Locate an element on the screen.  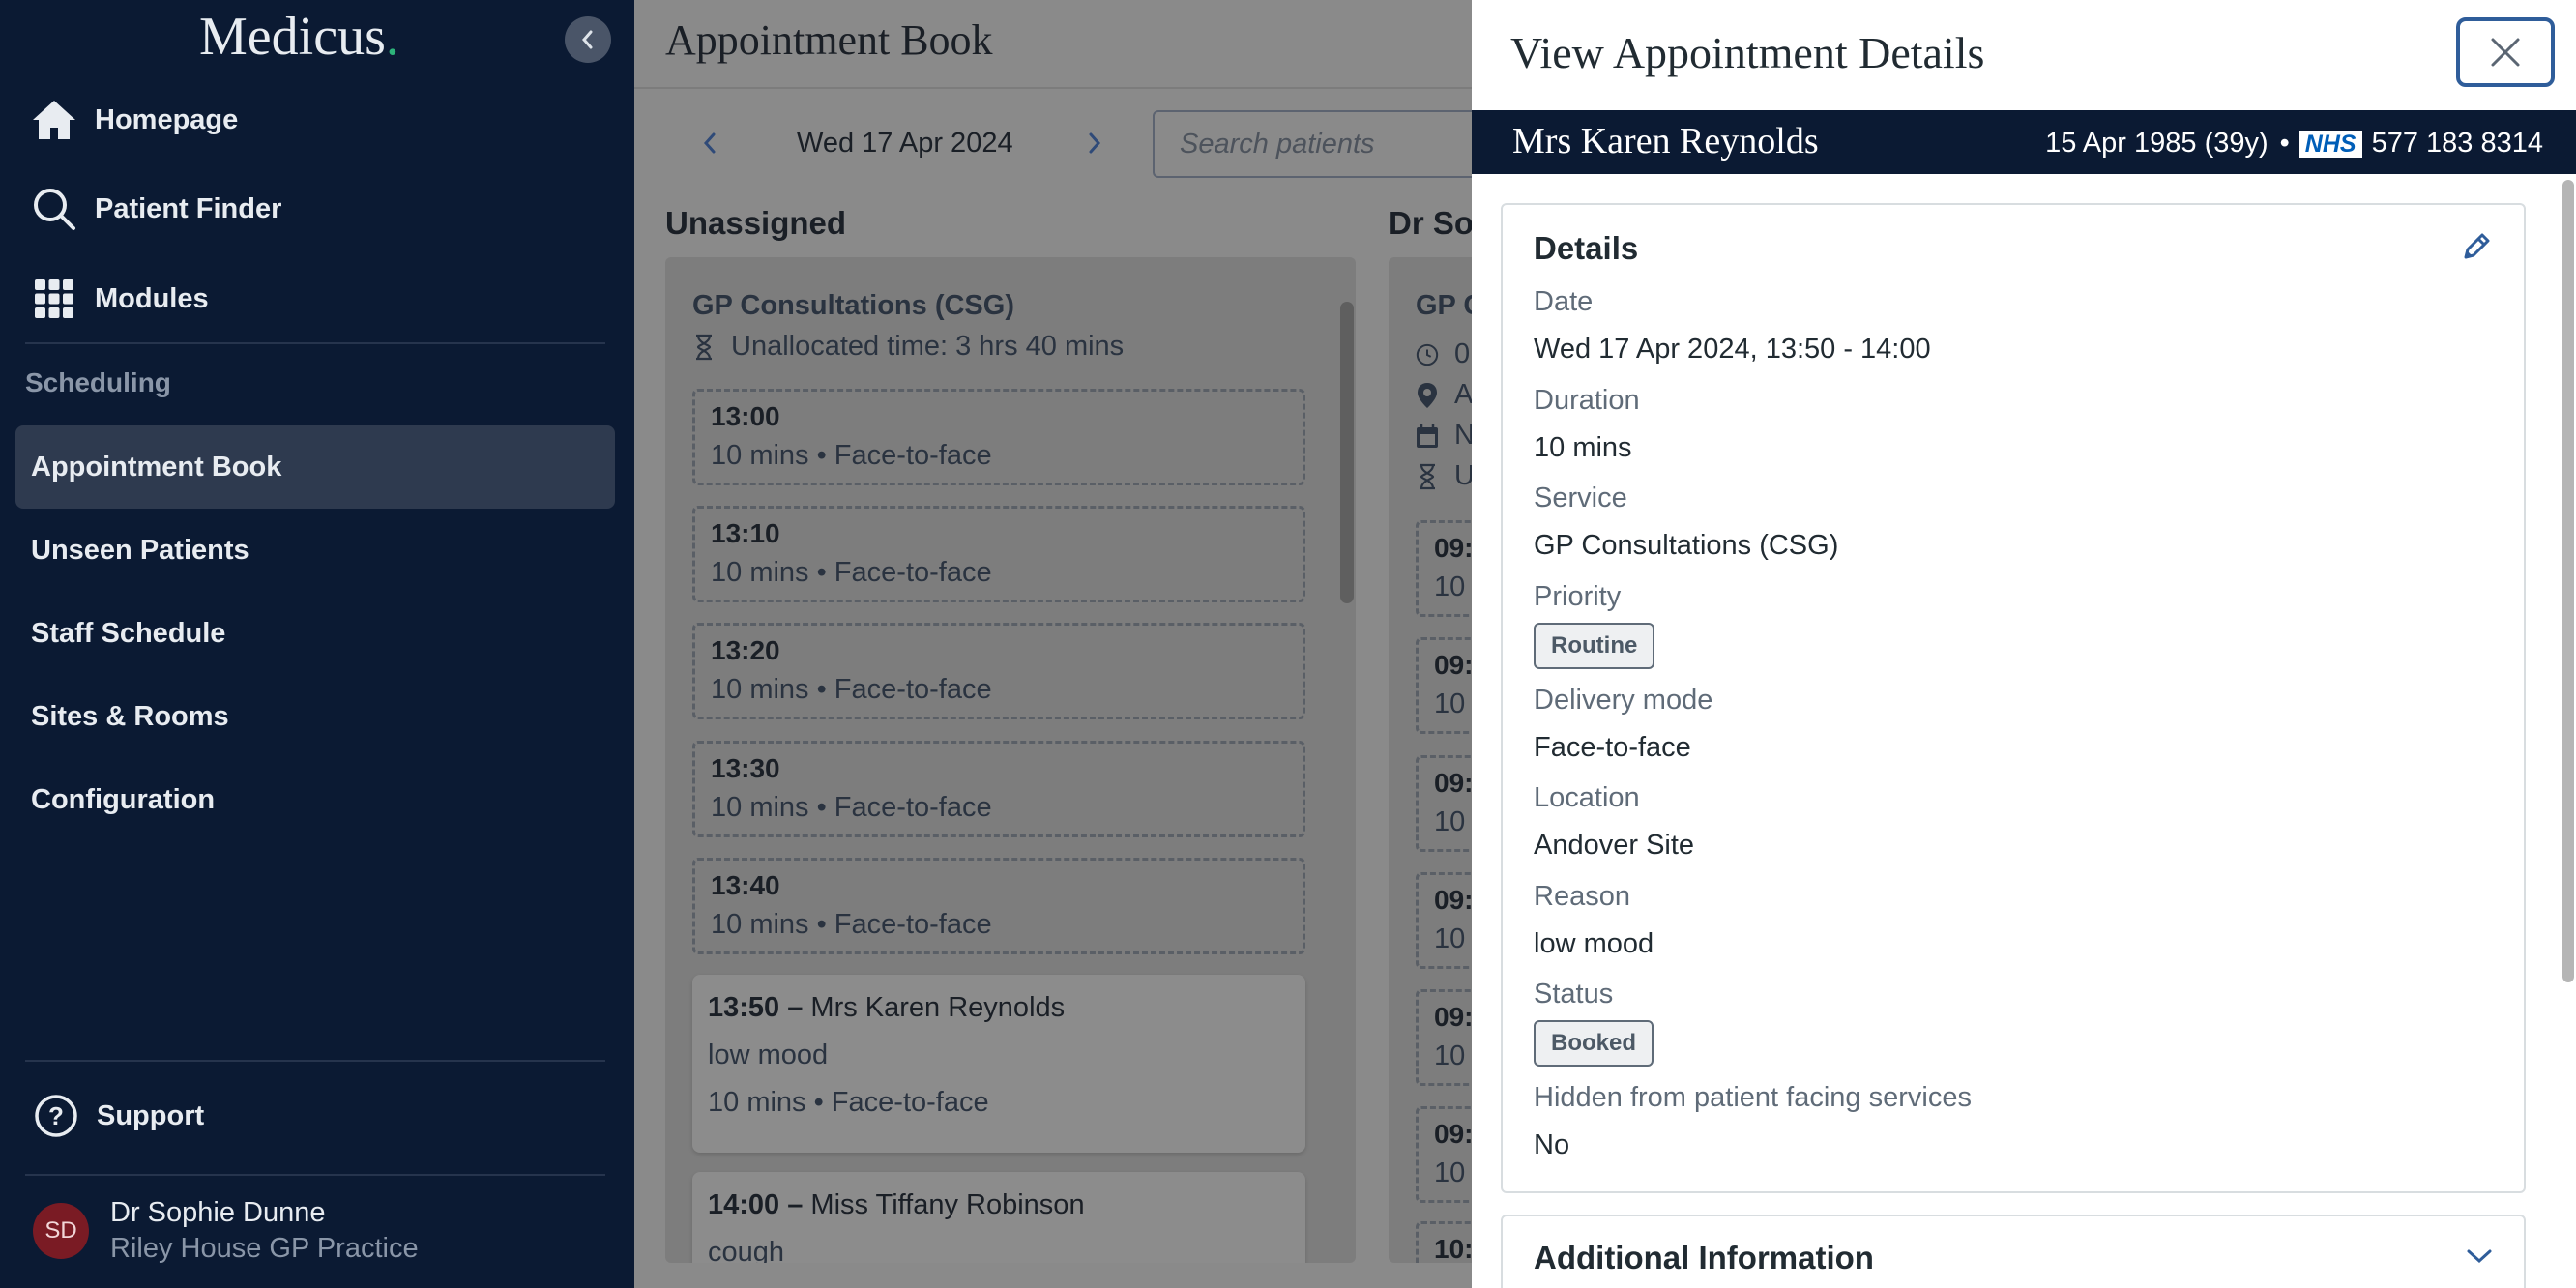
edit-details-button is located at coordinates (2476, 246).